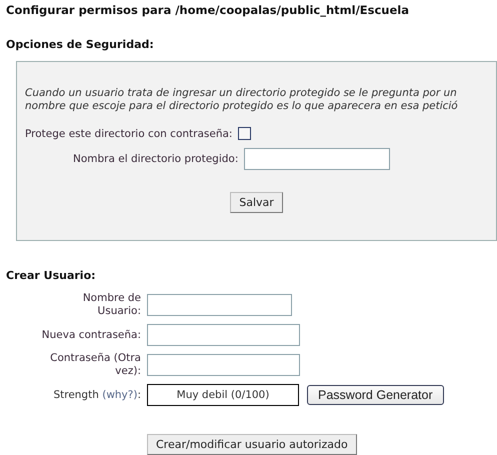 This screenshot has height=455, width=497. Describe the element at coordinates (242, 100) in the screenshot. I see `description-text: Cuando un usuario trata de ingresar un directorio protegido se le pregunta por un nombre que escoje para el directorio protegido es lo que aparecera en esa petició` at that location.